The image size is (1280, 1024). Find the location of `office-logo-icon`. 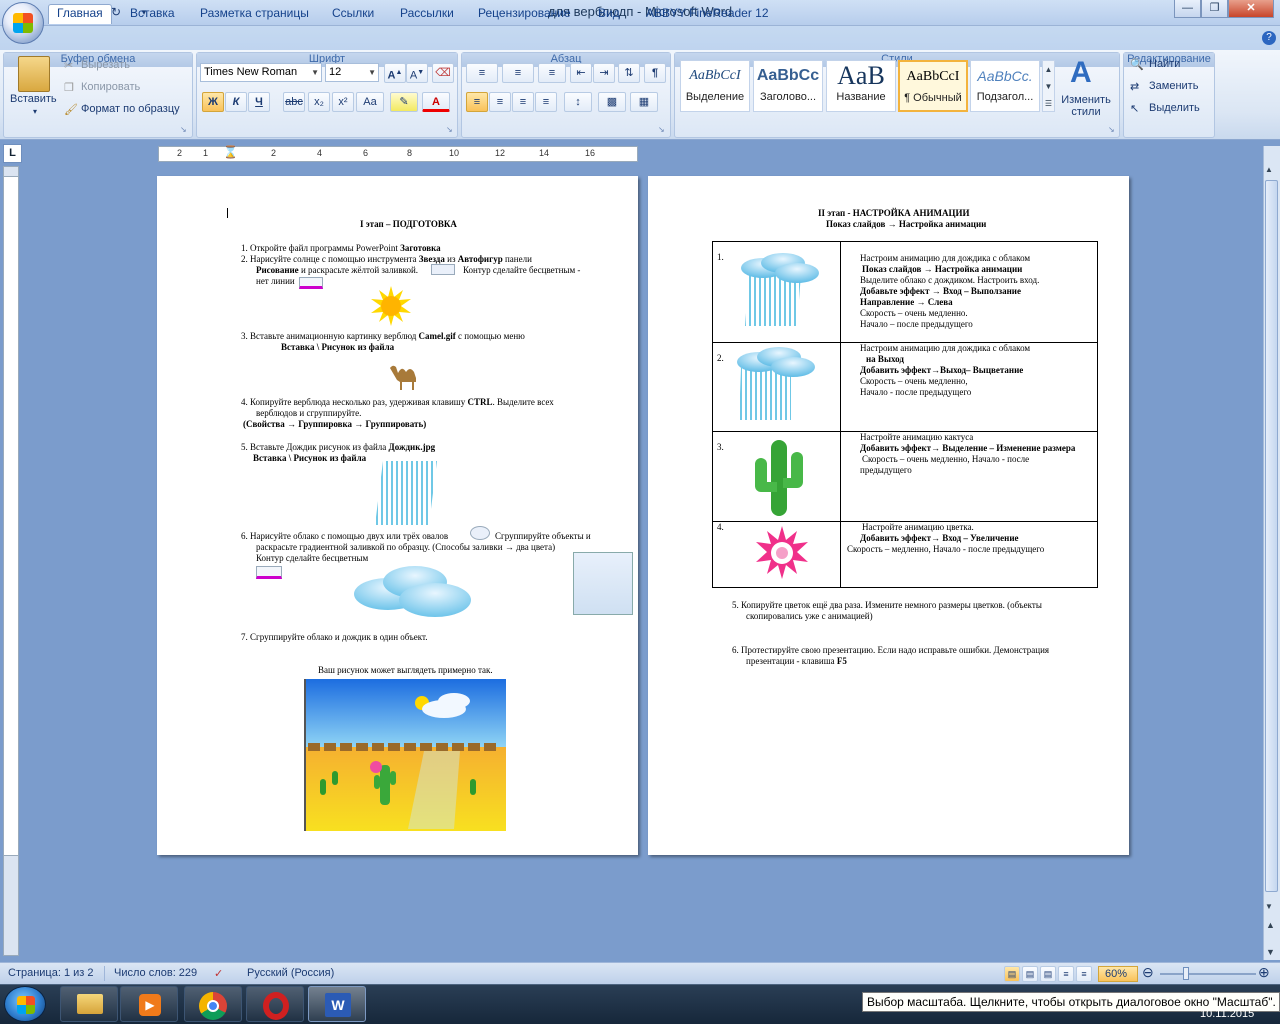

office-logo-icon is located at coordinates (23, 23).